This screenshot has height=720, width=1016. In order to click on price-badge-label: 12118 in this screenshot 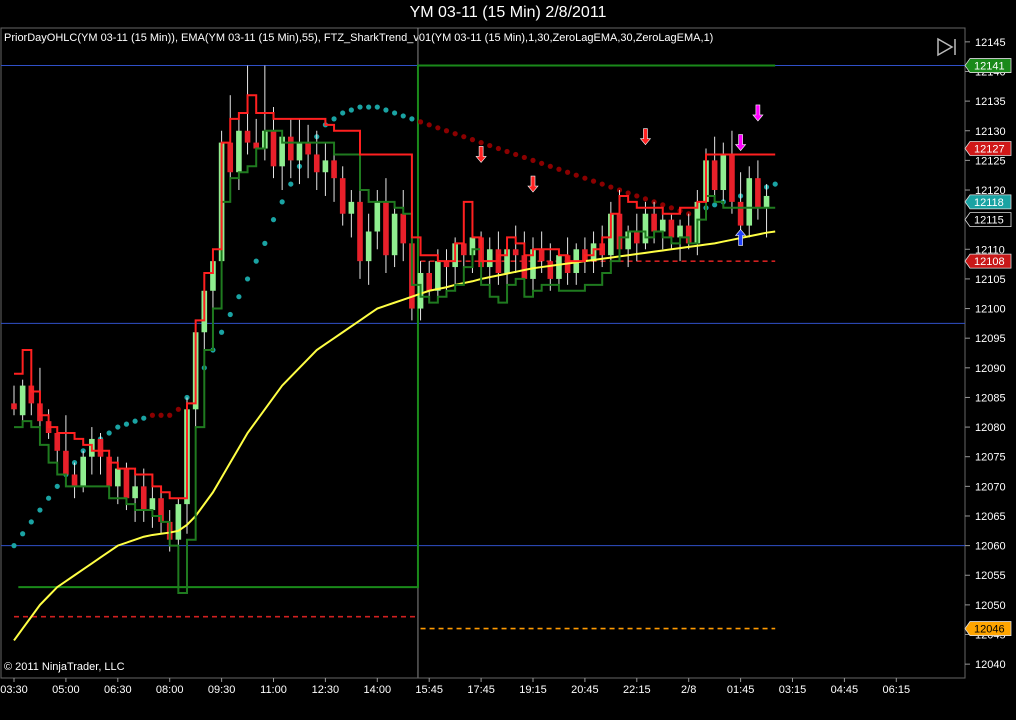, I will do `click(989, 203)`.